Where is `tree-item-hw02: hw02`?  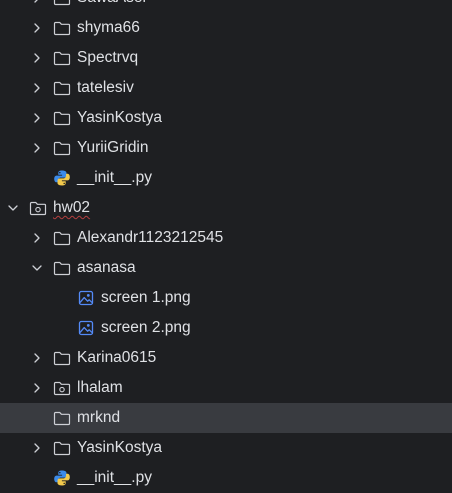 tree-item-hw02: hw02 is located at coordinates (226, 208).